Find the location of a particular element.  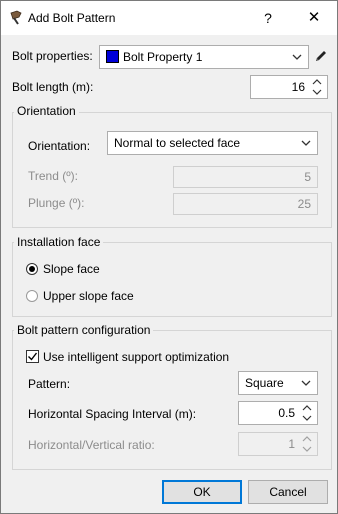

upper-slope-face-label: Upper slope face is located at coordinates (88, 296).